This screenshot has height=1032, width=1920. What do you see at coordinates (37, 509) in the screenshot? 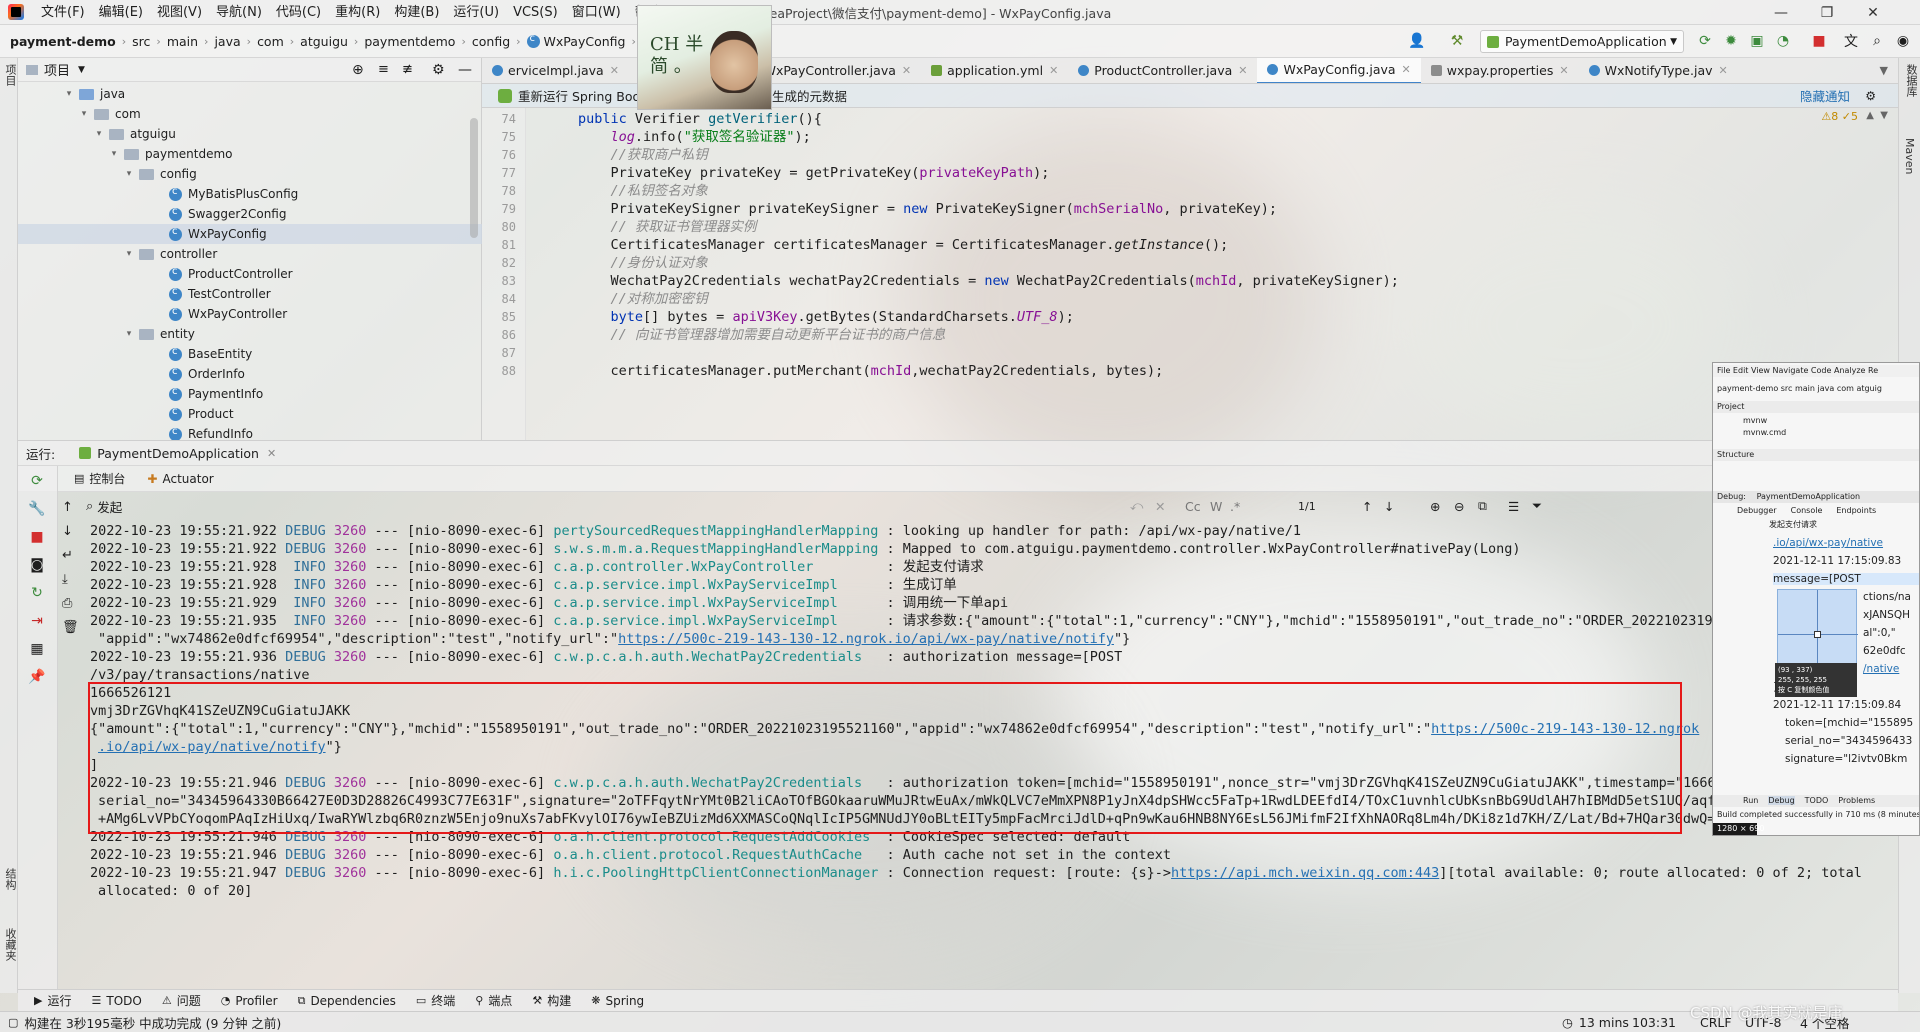
I see `wrench-icon: 🔧` at bounding box center [37, 509].